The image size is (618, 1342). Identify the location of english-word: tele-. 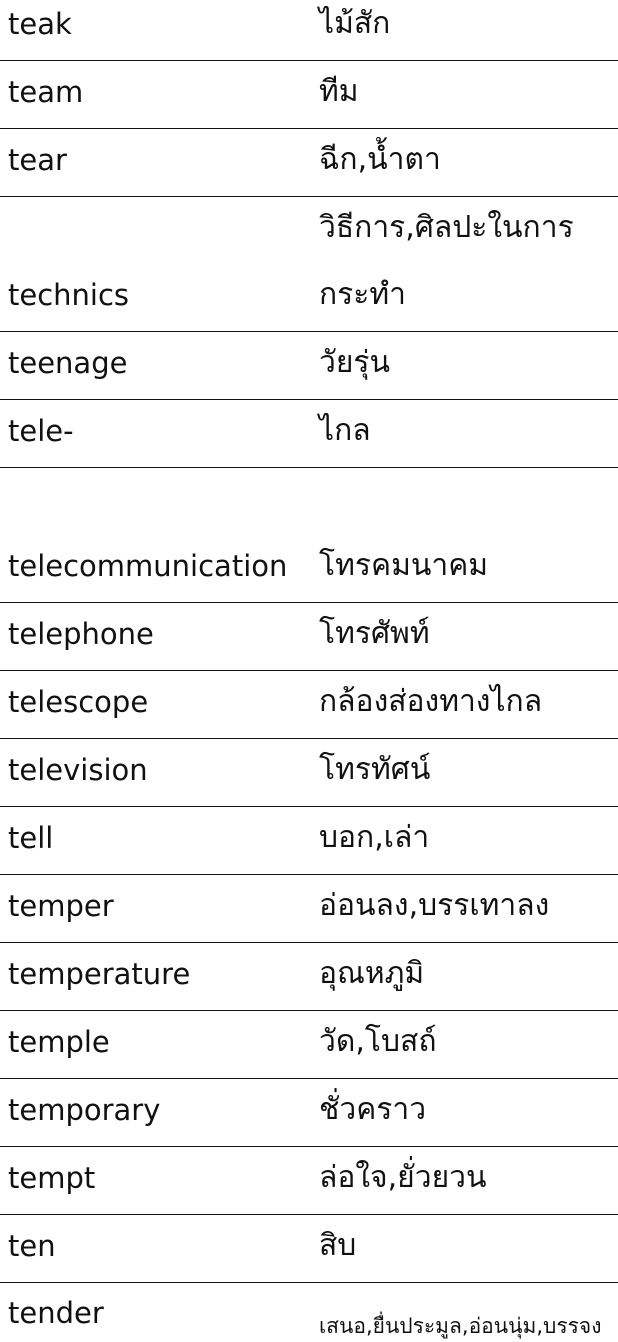
(41, 431).